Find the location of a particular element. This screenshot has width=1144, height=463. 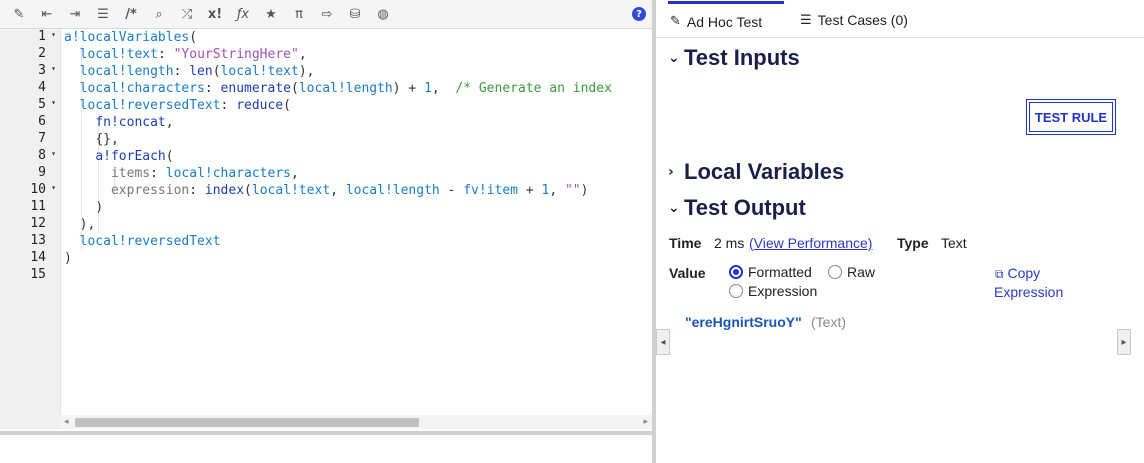

tab-label: Ad Hoc Test is located at coordinates (724, 21).